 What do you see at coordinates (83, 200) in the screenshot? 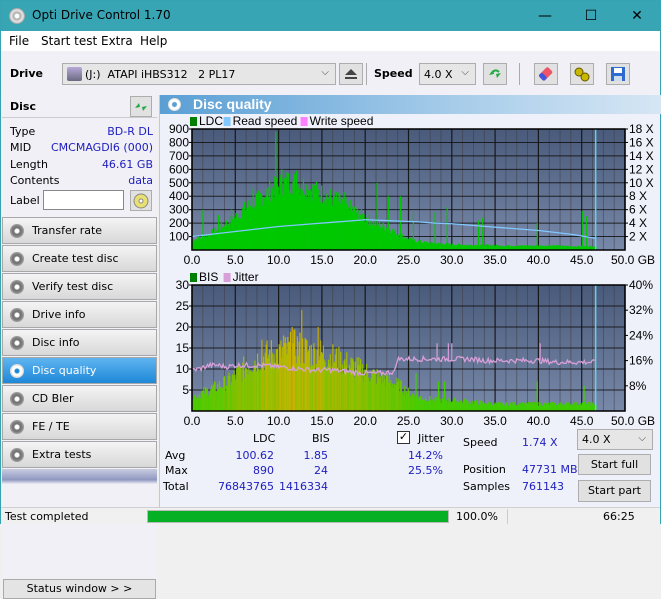
I see `label-input` at bounding box center [83, 200].